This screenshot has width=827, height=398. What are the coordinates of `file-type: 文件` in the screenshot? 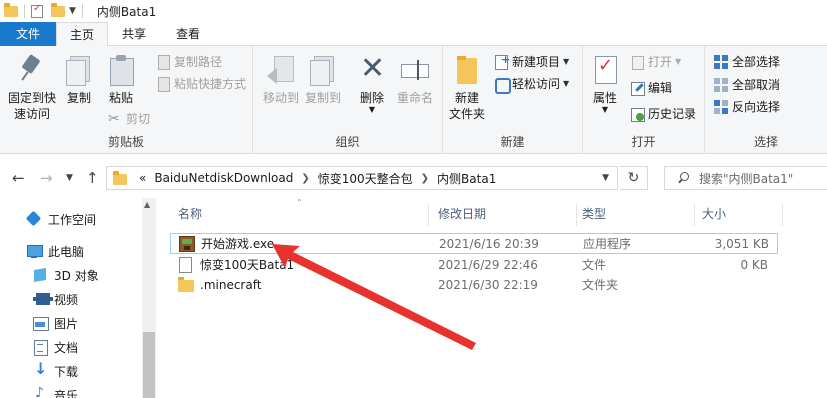 It's located at (594, 265).